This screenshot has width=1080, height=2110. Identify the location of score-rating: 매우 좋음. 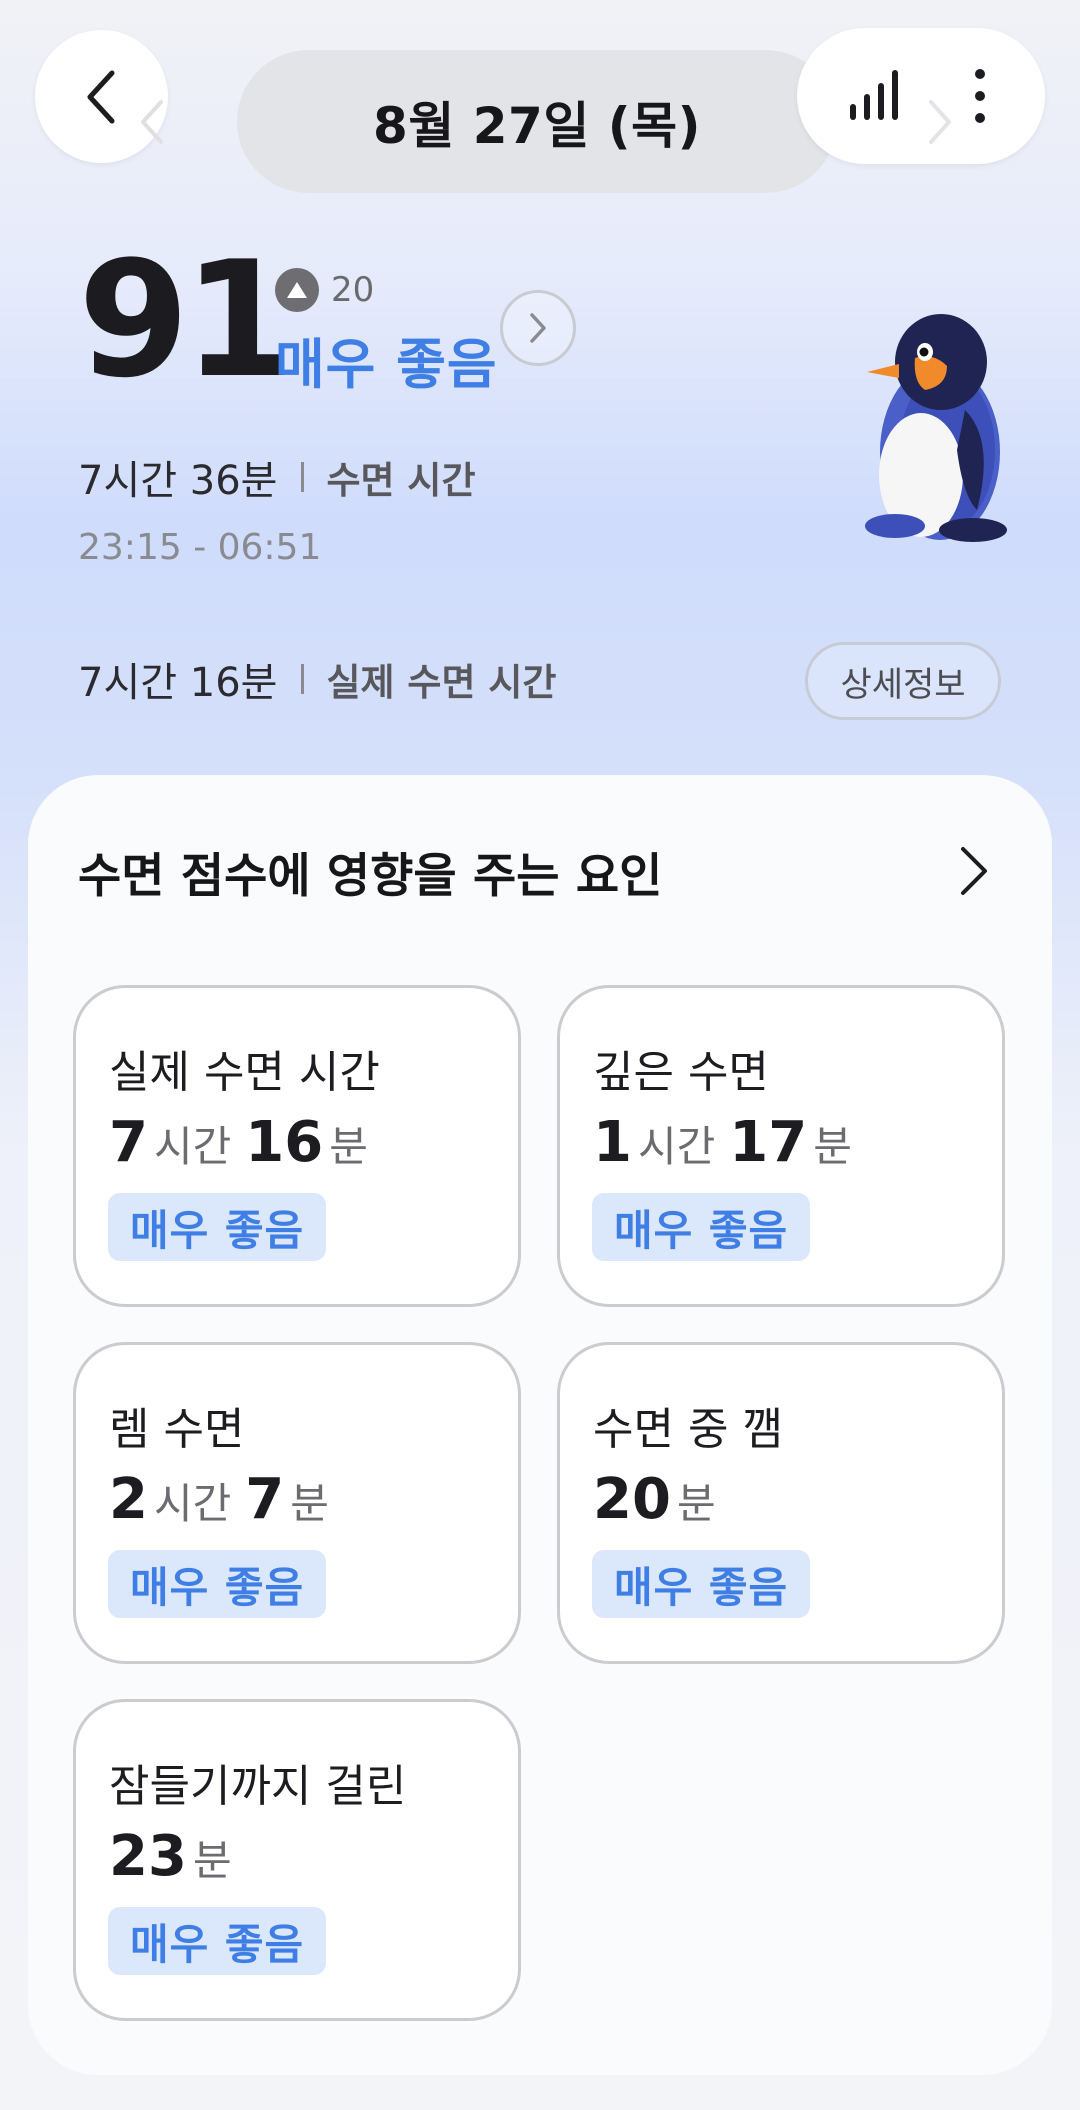
(386, 364).